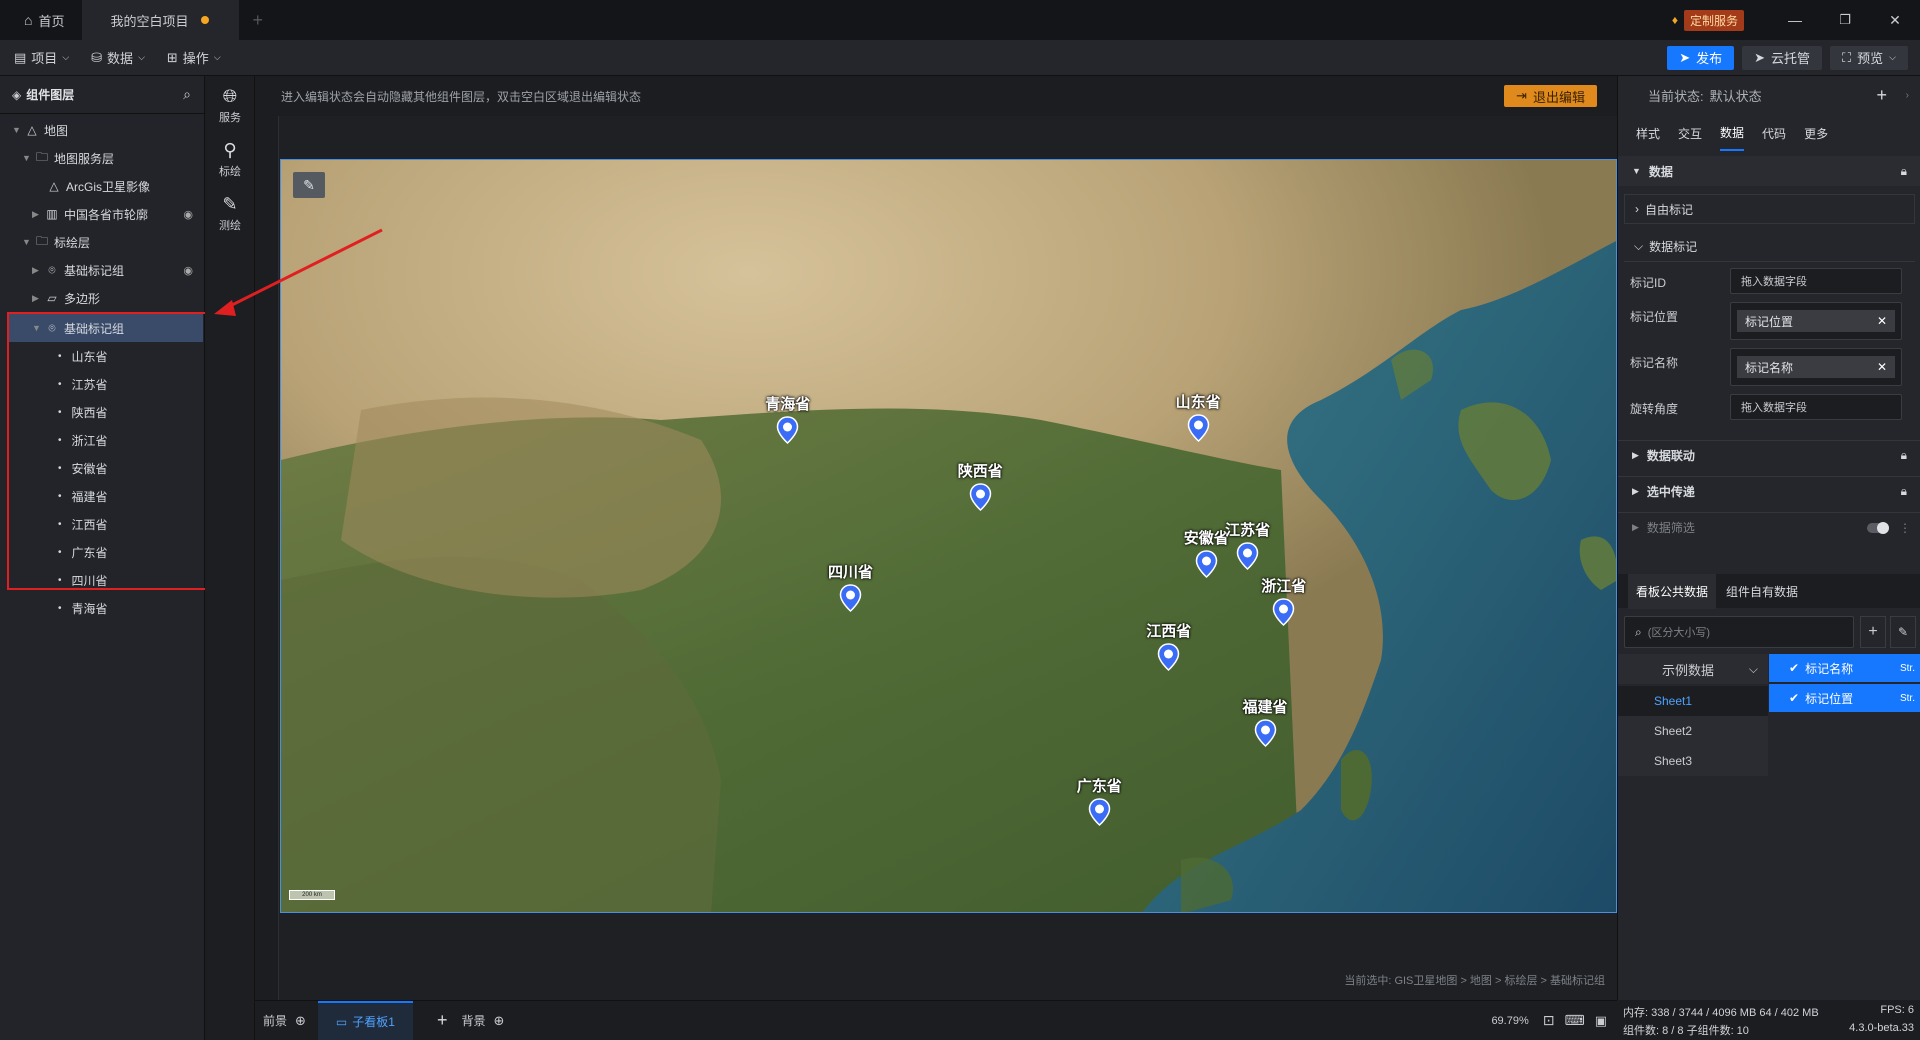  What do you see at coordinates (102, 496) in the screenshot?
I see `tree-item-province: • 福建省` at bounding box center [102, 496].